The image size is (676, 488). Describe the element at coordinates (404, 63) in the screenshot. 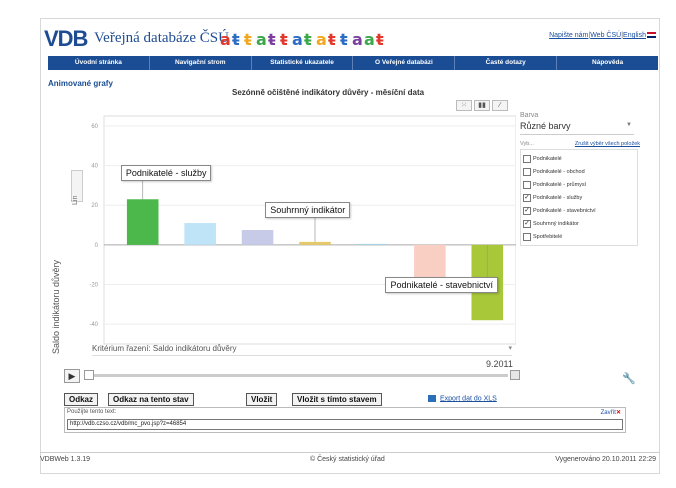

I see `nav-about: O Veřejné databázi` at that location.